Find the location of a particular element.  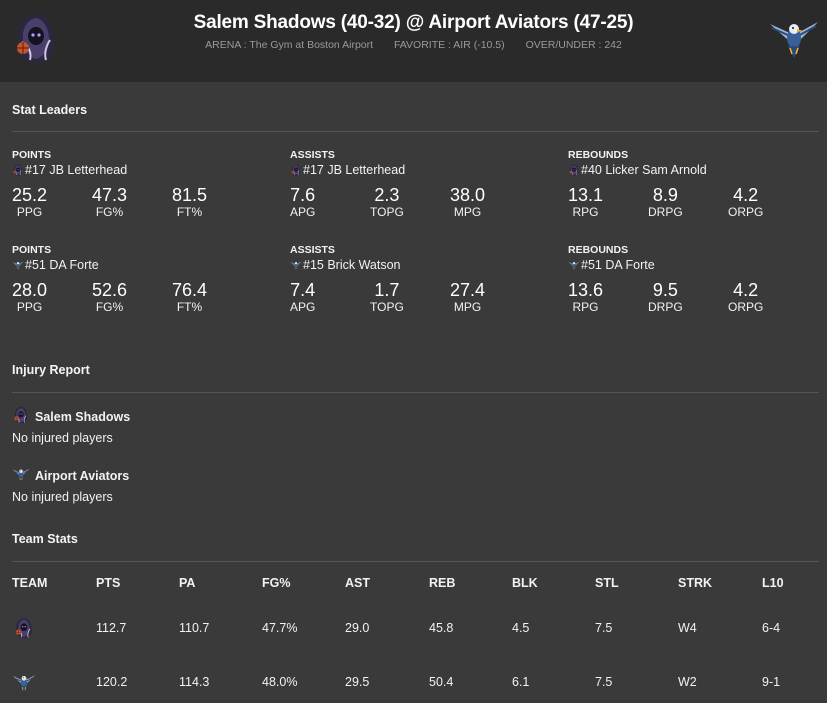

stat-item: 7.6 APG is located at coordinates (330, 202).